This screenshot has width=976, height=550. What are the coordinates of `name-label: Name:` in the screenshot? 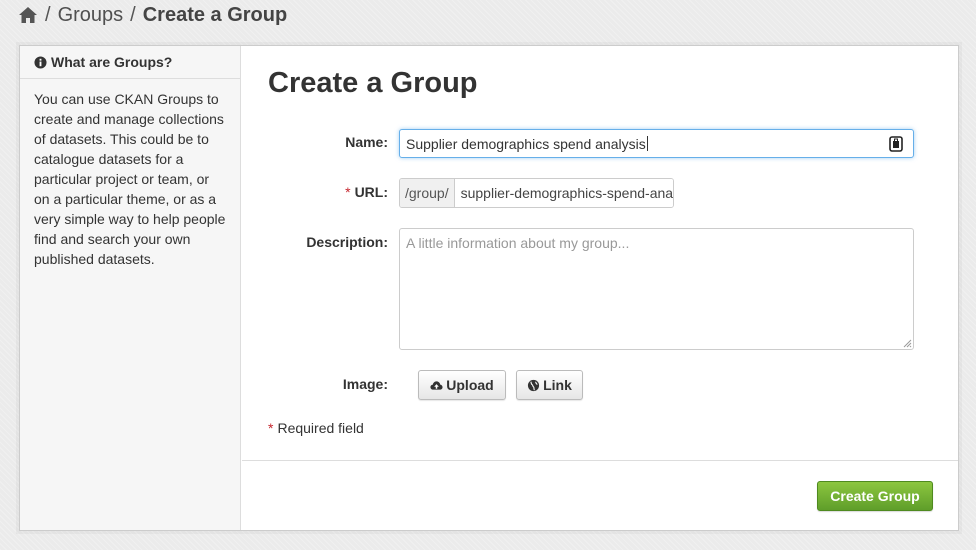 It's located at (366, 142).